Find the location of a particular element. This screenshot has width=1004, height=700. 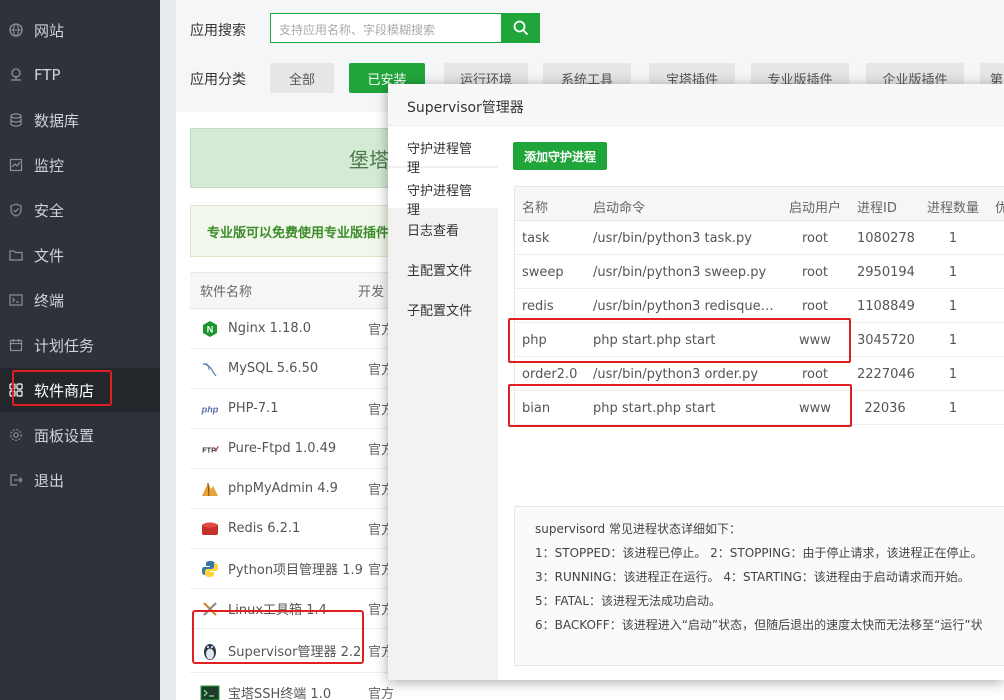

calendar-icon is located at coordinates (16, 345).